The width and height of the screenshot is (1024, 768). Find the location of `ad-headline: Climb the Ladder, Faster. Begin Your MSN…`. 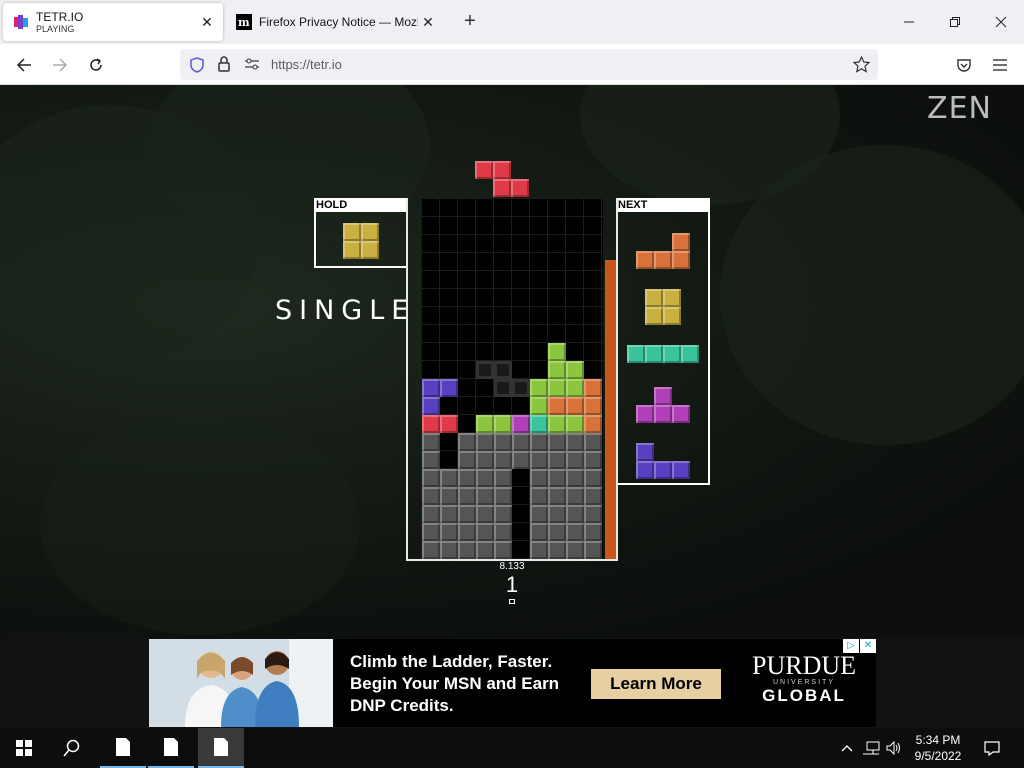

ad-headline: Climb the Ladder, Faster. Begin Your MSN… is located at coordinates (465, 684).